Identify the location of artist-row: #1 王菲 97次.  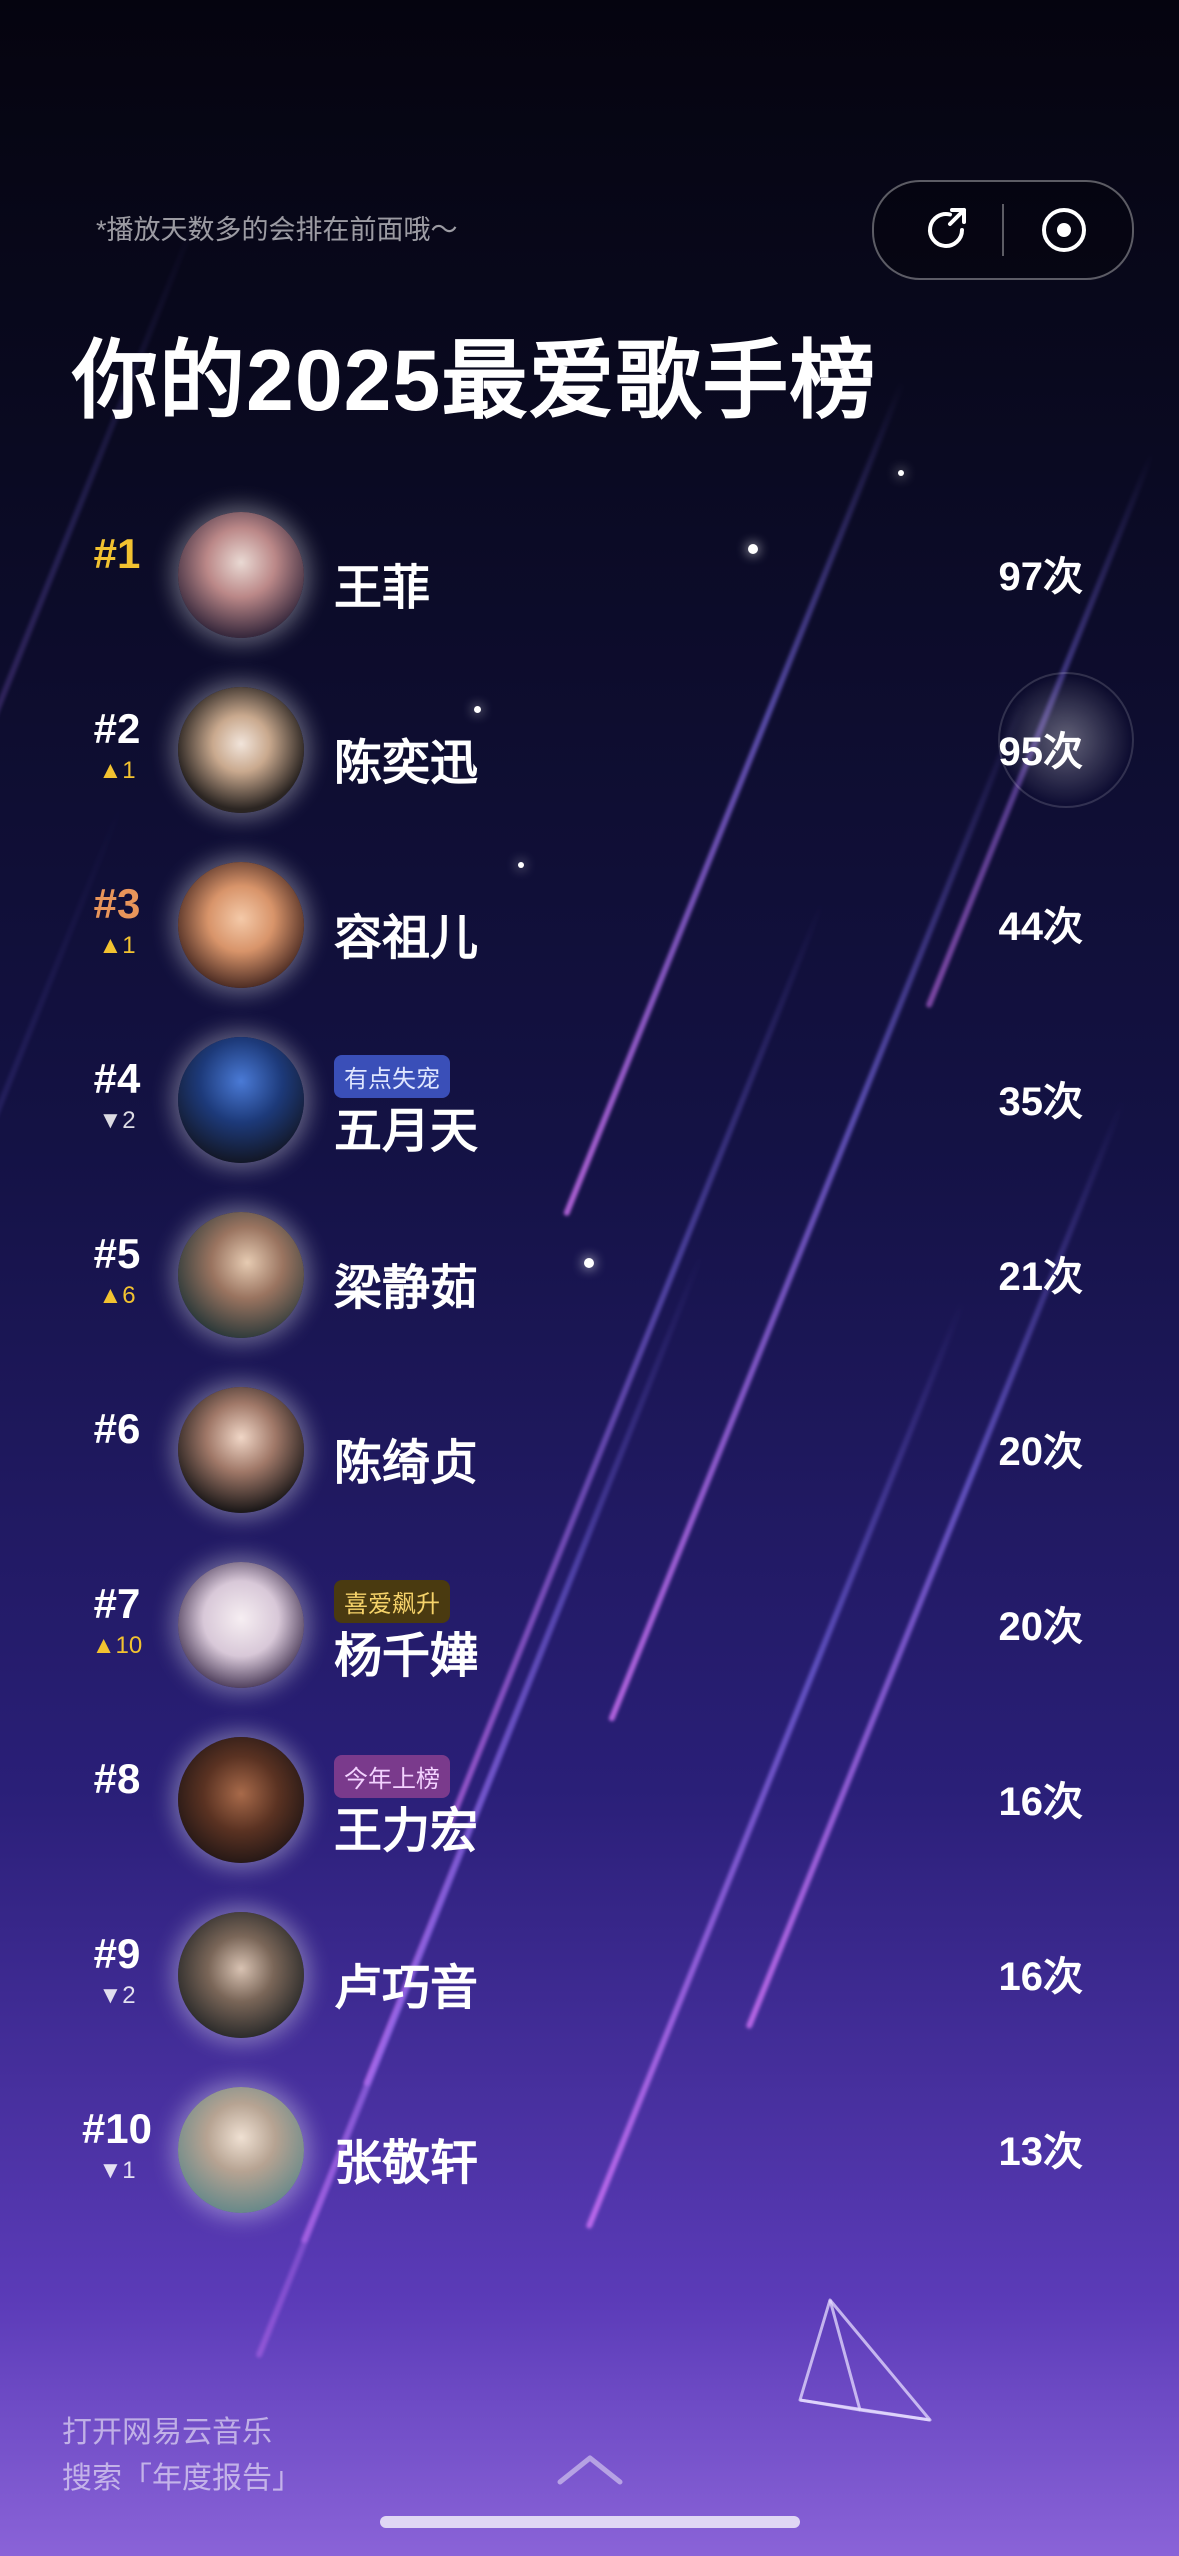
(589, 575).